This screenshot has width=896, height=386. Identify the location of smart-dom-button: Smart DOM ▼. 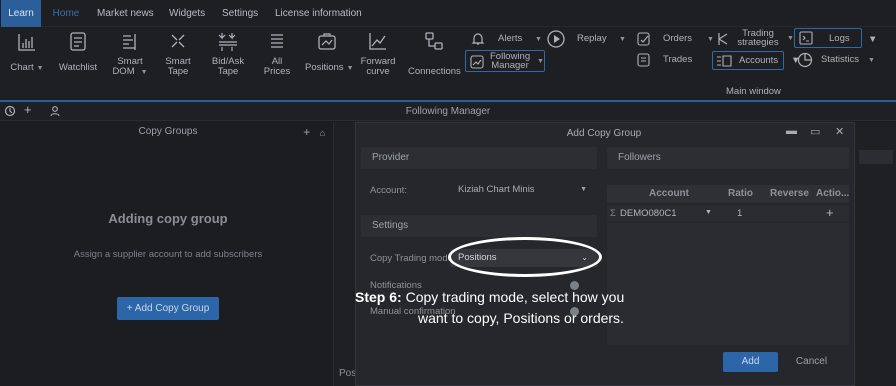
(130, 52).